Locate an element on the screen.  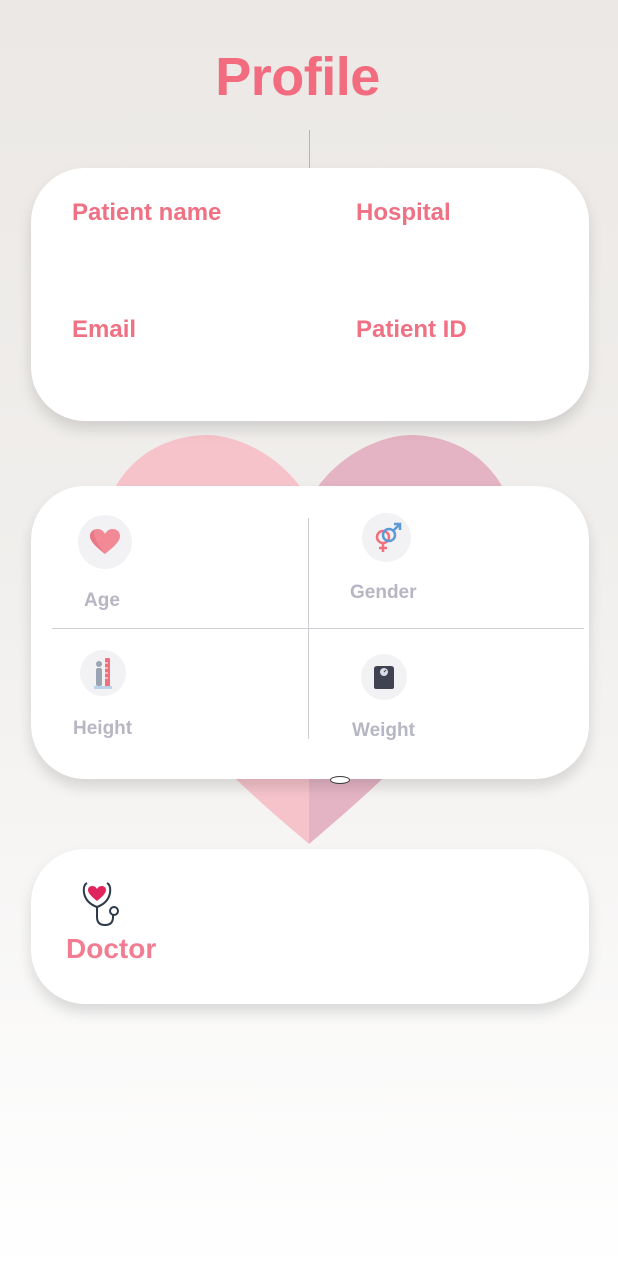
hospital-label: Hospital is located at coordinates (403, 212).